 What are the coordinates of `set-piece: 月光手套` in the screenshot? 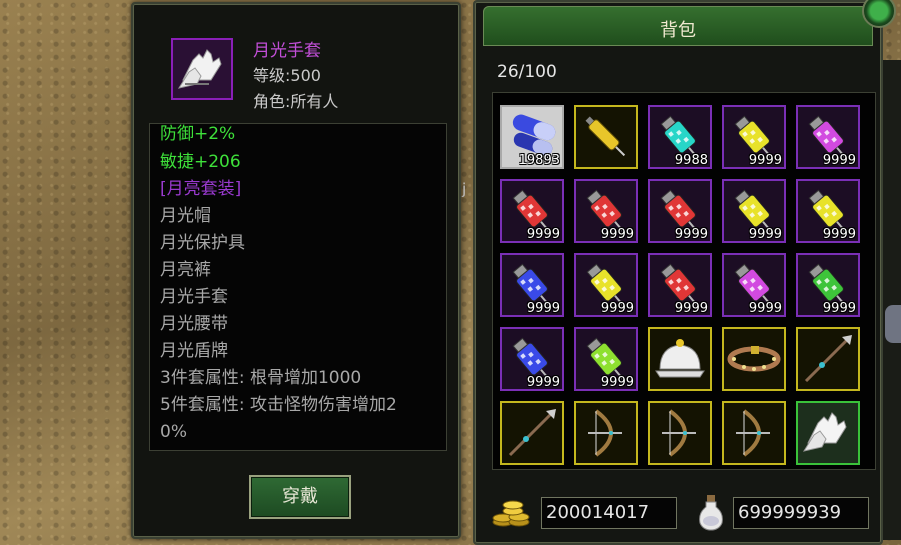 It's located at (194, 297).